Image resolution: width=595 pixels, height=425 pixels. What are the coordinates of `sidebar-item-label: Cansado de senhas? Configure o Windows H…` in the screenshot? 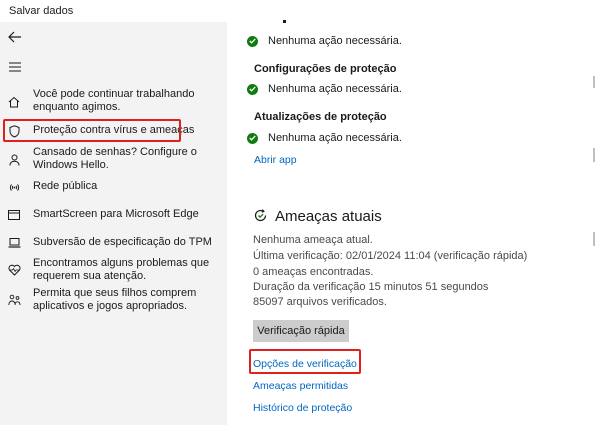 It's located at (115, 158).